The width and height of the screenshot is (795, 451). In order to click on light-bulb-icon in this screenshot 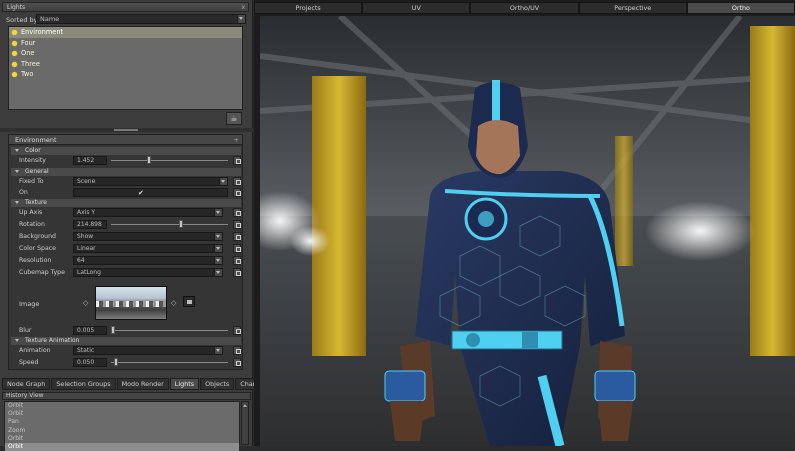, I will do `click(14, 64)`.